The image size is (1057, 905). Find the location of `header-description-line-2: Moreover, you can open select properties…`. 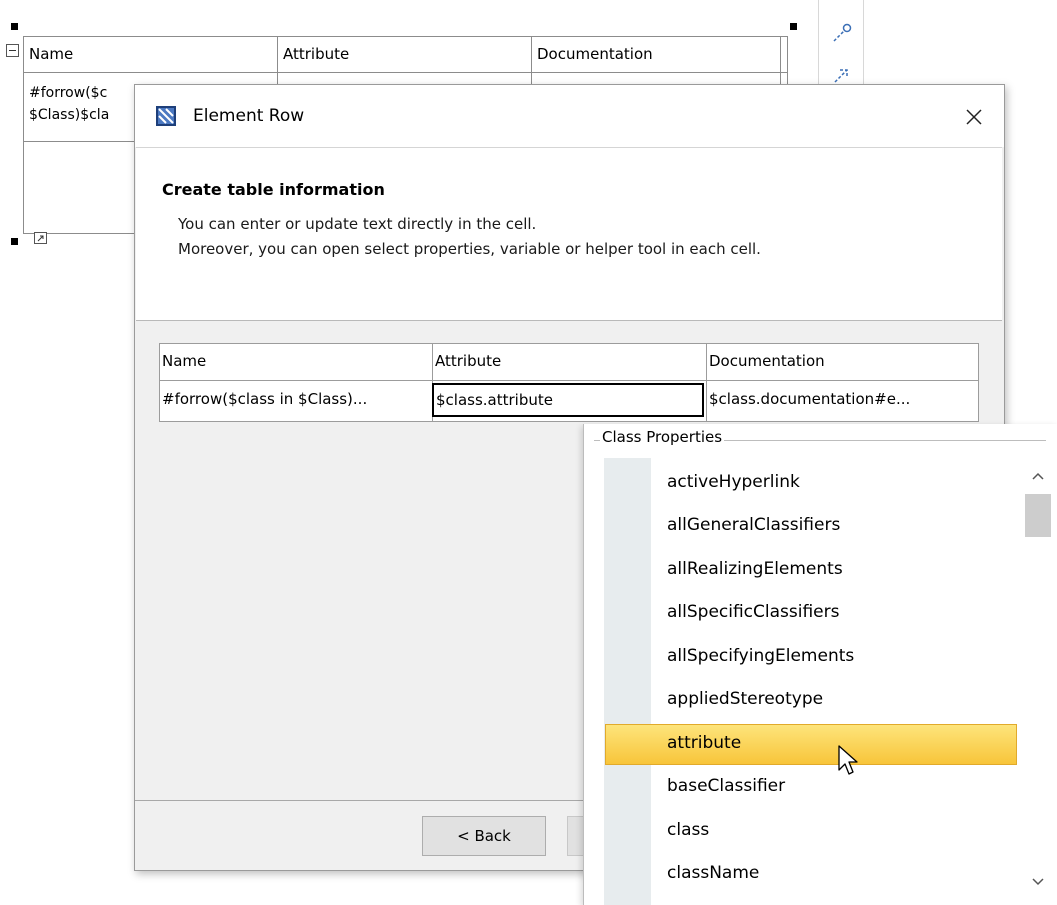

header-description-line-2: Moreover, you can open select properties… is located at coordinates (469, 249).